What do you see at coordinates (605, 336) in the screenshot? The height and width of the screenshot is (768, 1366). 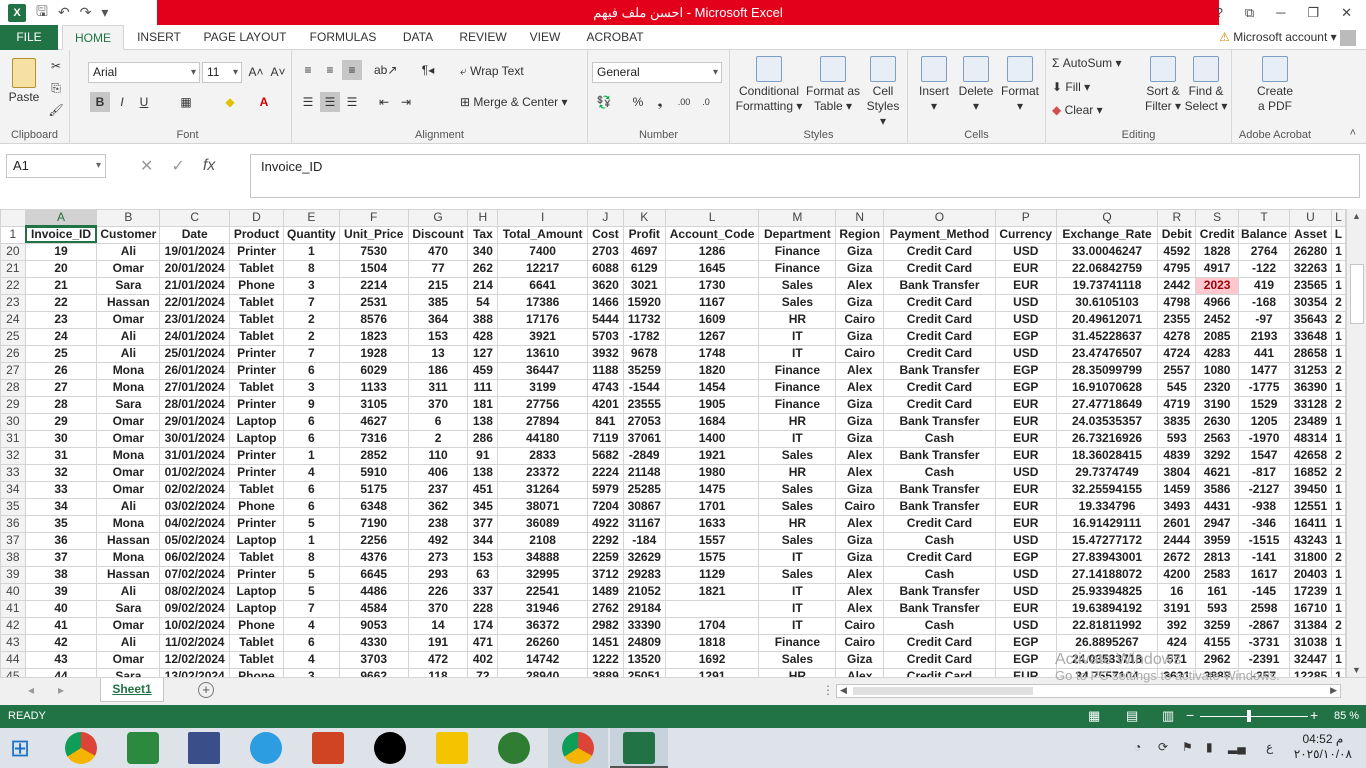 I see `cell: 5703` at bounding box center [605, 336].